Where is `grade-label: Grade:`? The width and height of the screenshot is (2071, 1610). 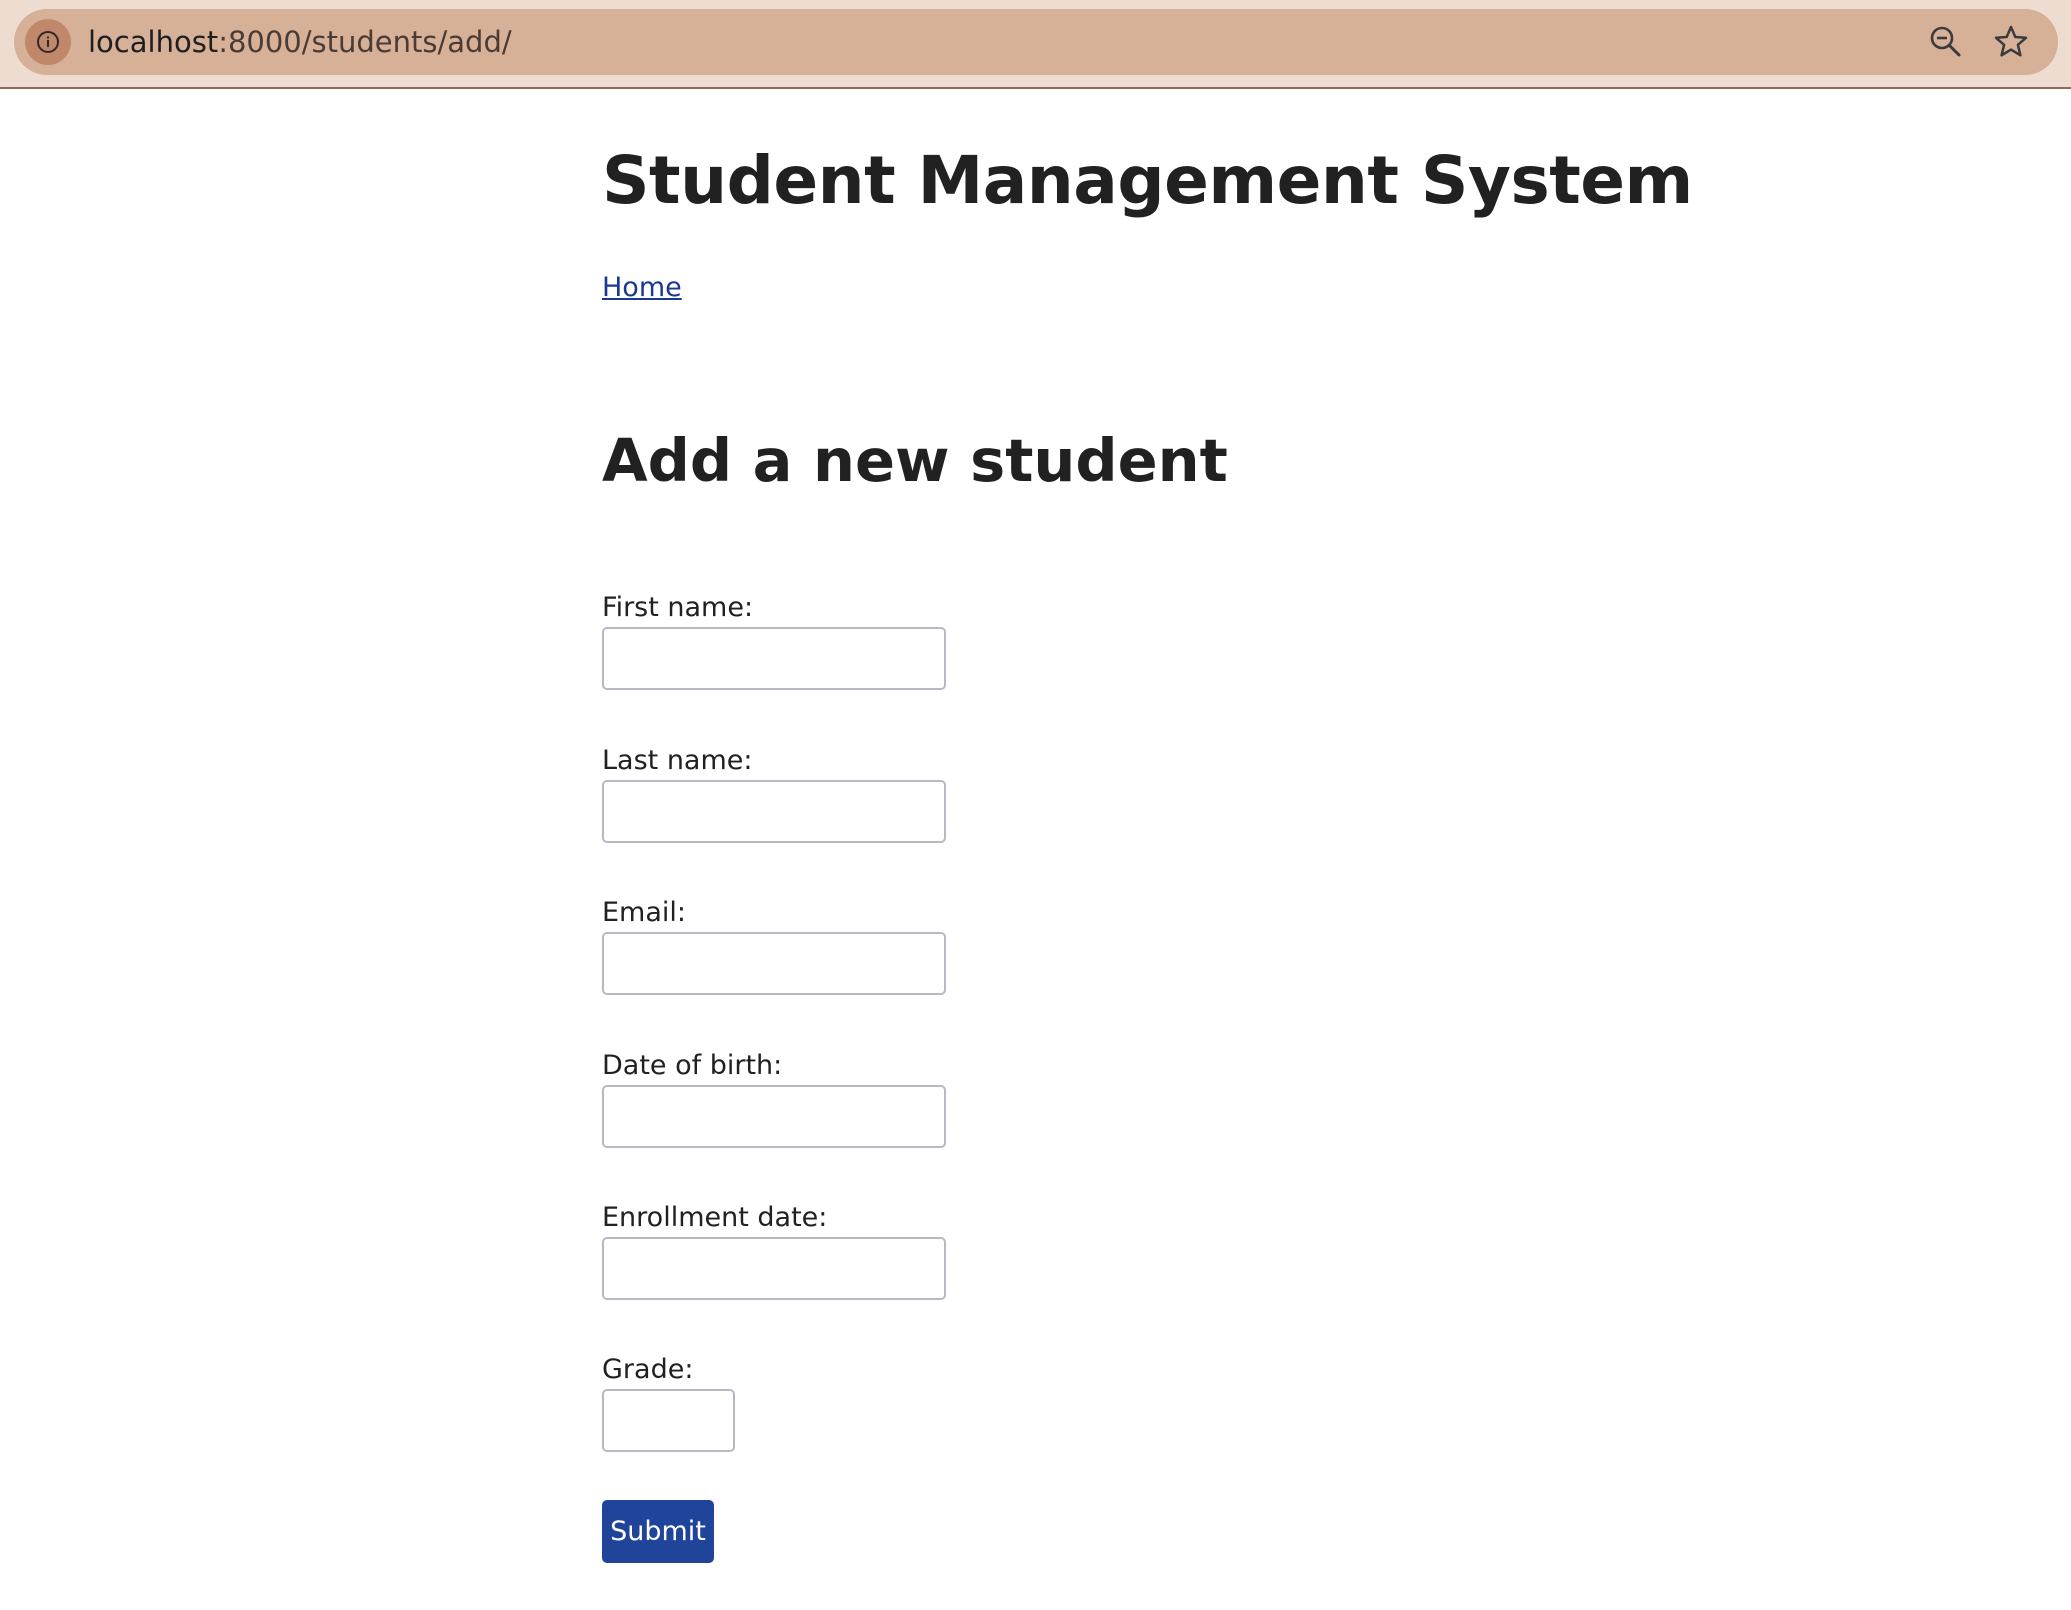 grade-label: Grade: is located at coordinates (648, 1369).